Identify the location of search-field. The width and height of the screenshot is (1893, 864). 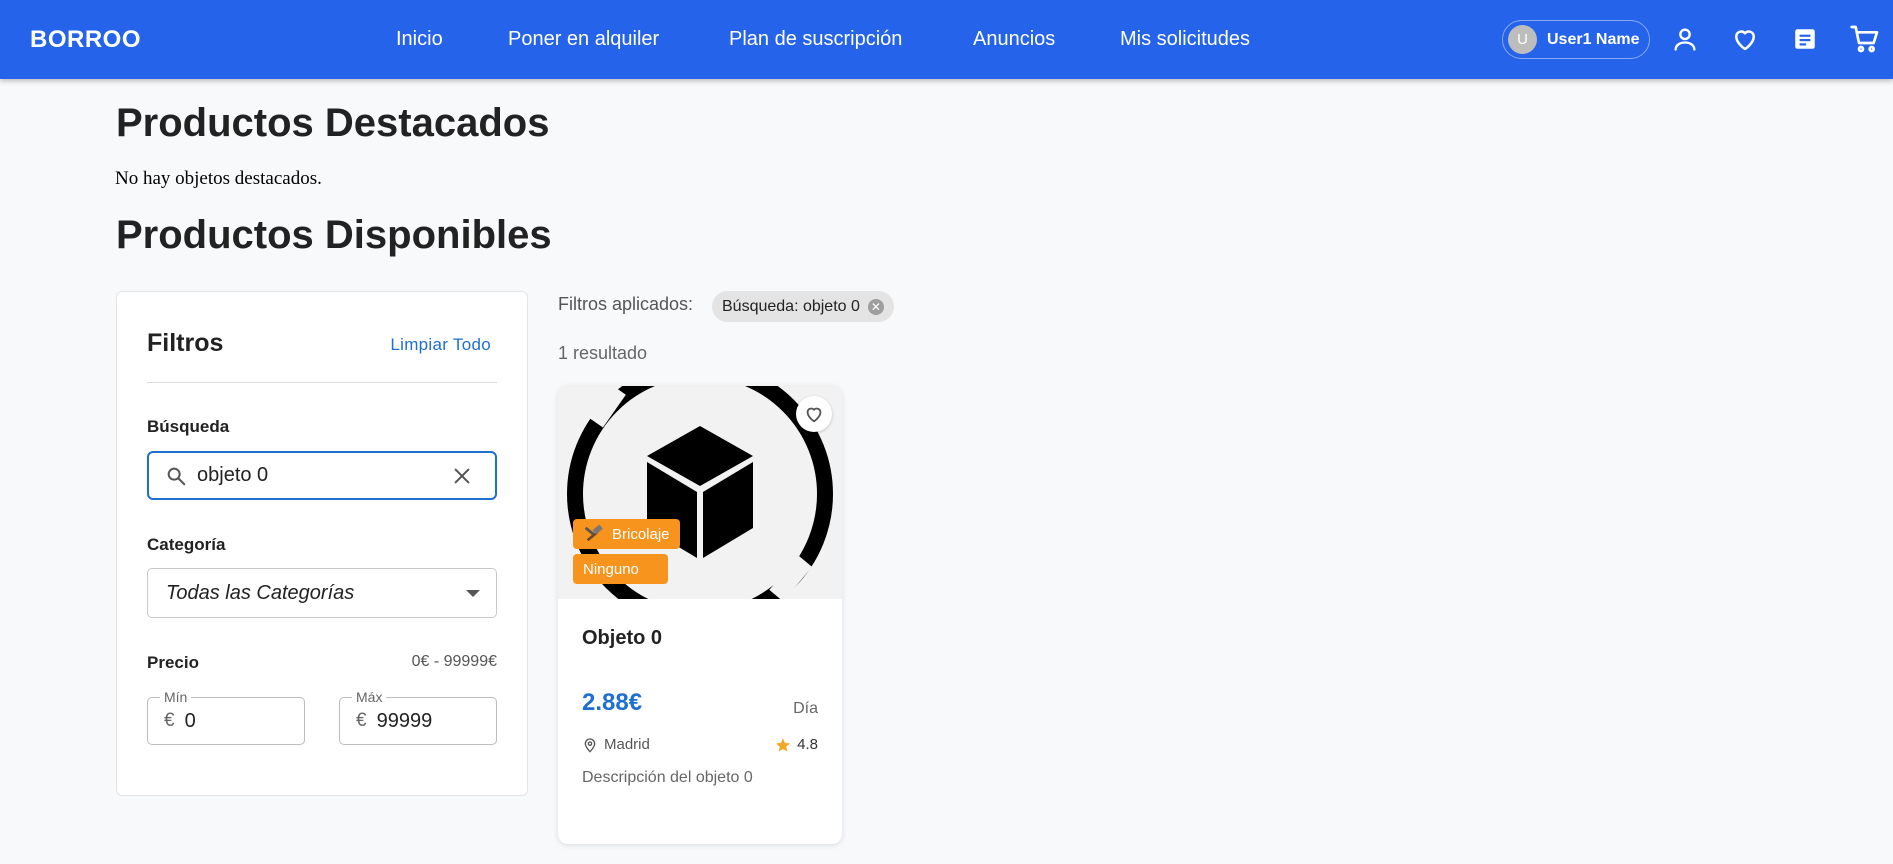
(322, 475).